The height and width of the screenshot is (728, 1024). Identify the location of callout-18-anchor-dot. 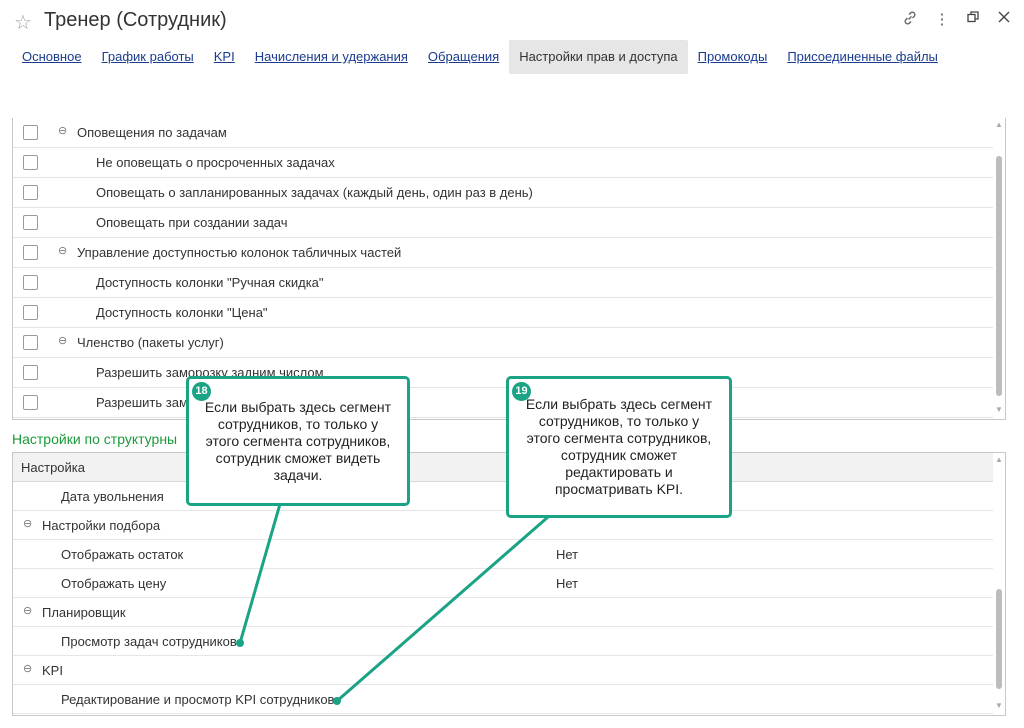
(240, 643).